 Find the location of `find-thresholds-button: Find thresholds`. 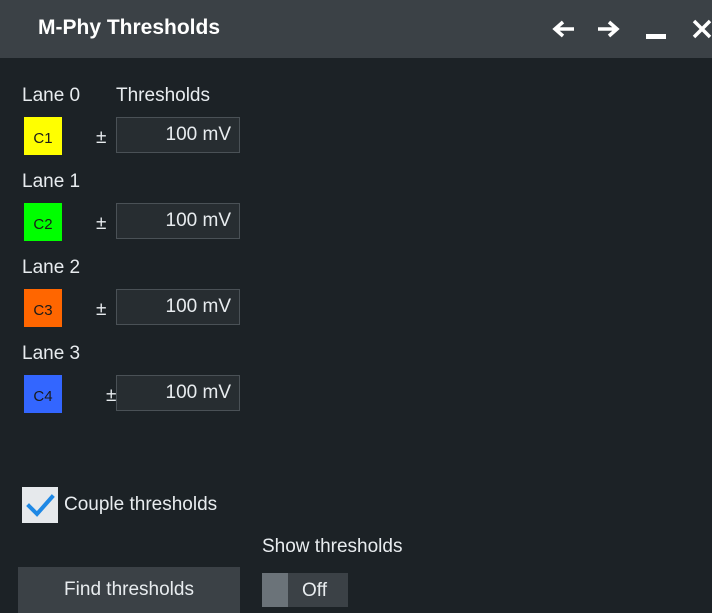

find-thresholds-button: Find thresholds is located at coordinates (129, 590).